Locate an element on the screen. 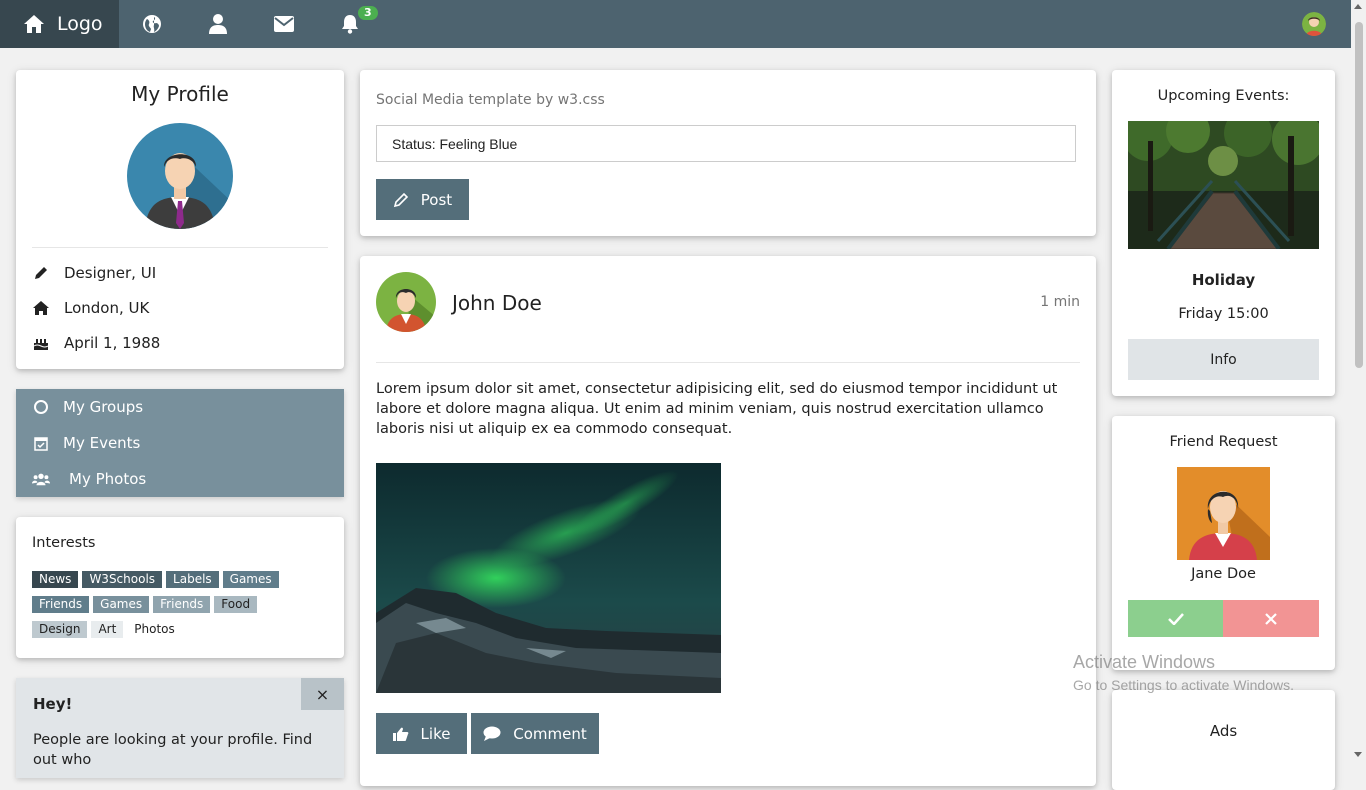 This screenshot has width=1366, height=790. my-events-button: My Events is located at coordinates (86, 443).